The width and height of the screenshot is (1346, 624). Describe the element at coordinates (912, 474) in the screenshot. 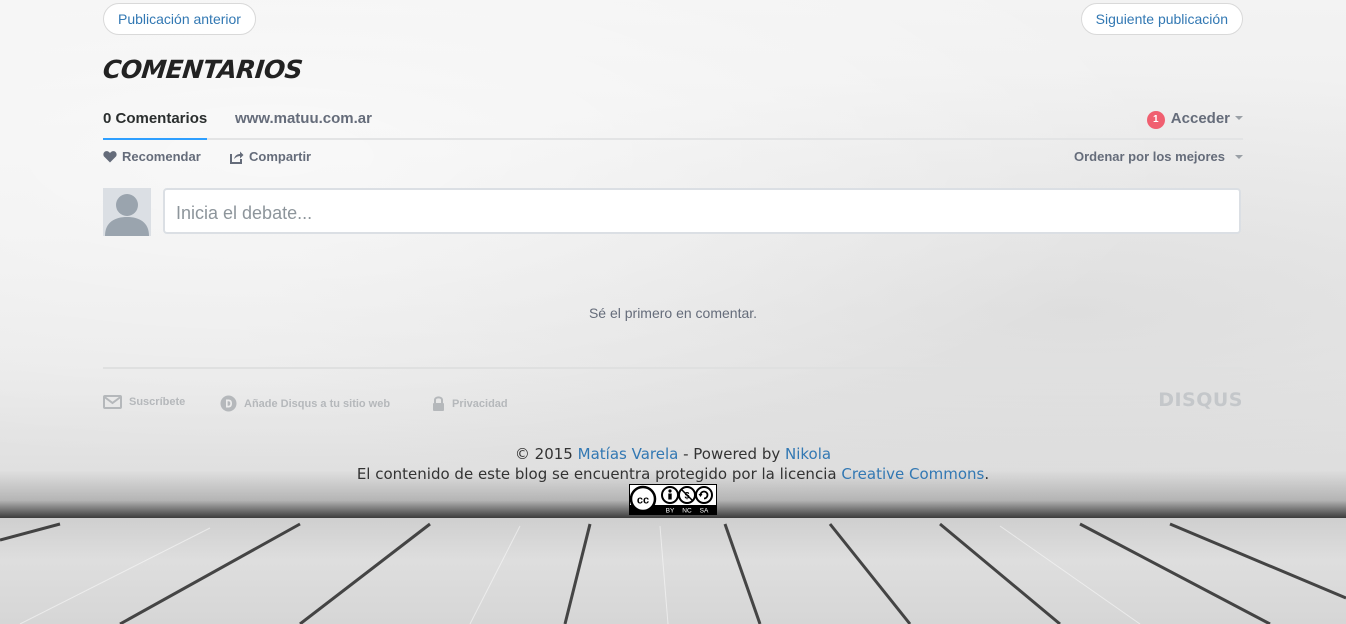

I see `creative-commons-link: Creative Commons` at that location.